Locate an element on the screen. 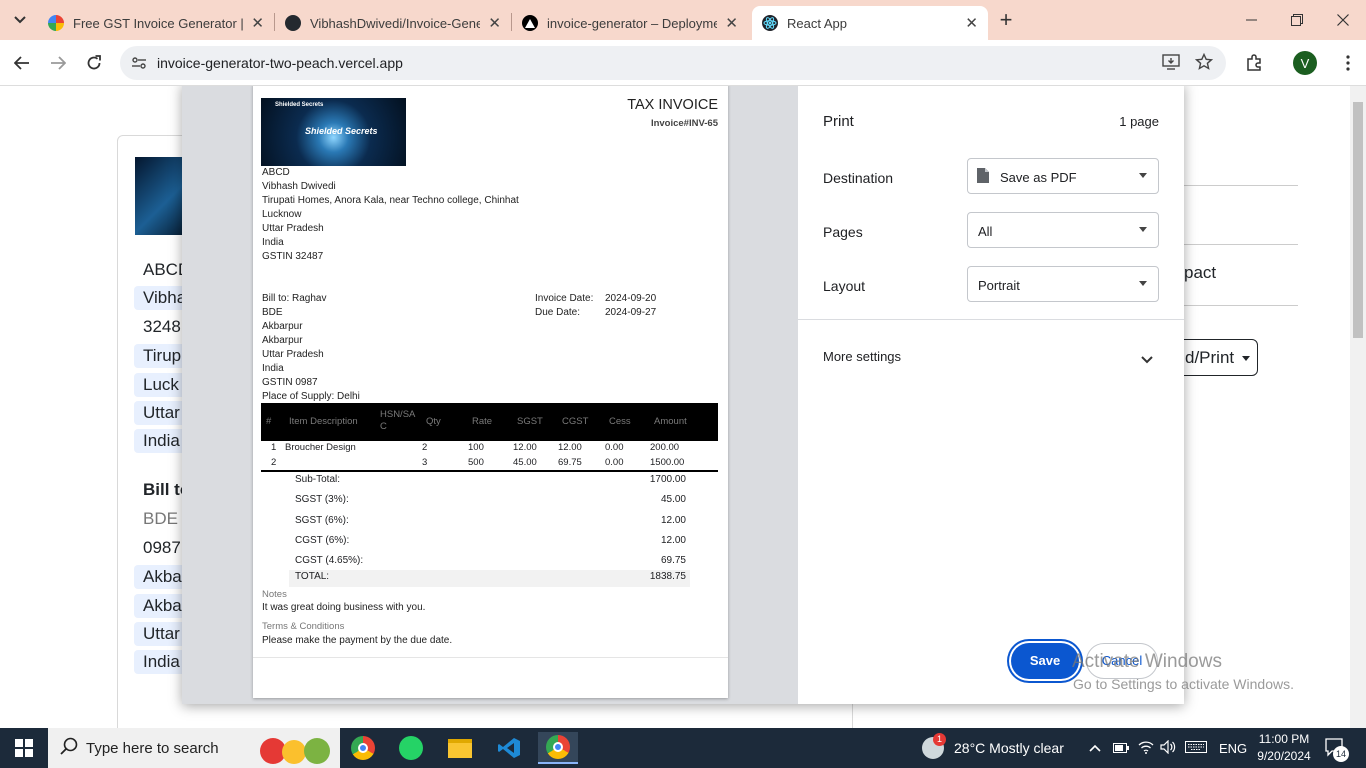  dropdown-arrow-icon is located at coordinates (1143, 283).